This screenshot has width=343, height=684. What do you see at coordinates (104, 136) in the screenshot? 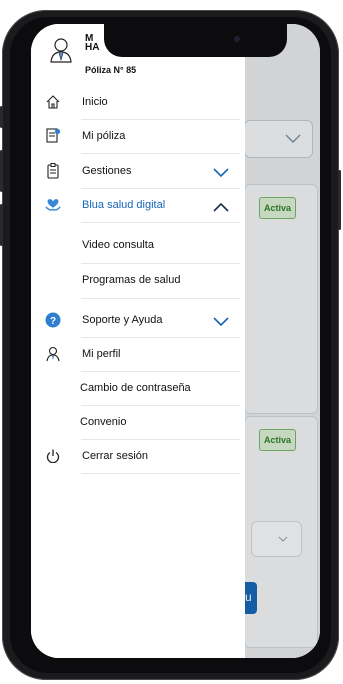
I see `menu-label: Mi póliza` at bounding box center [104, 136].